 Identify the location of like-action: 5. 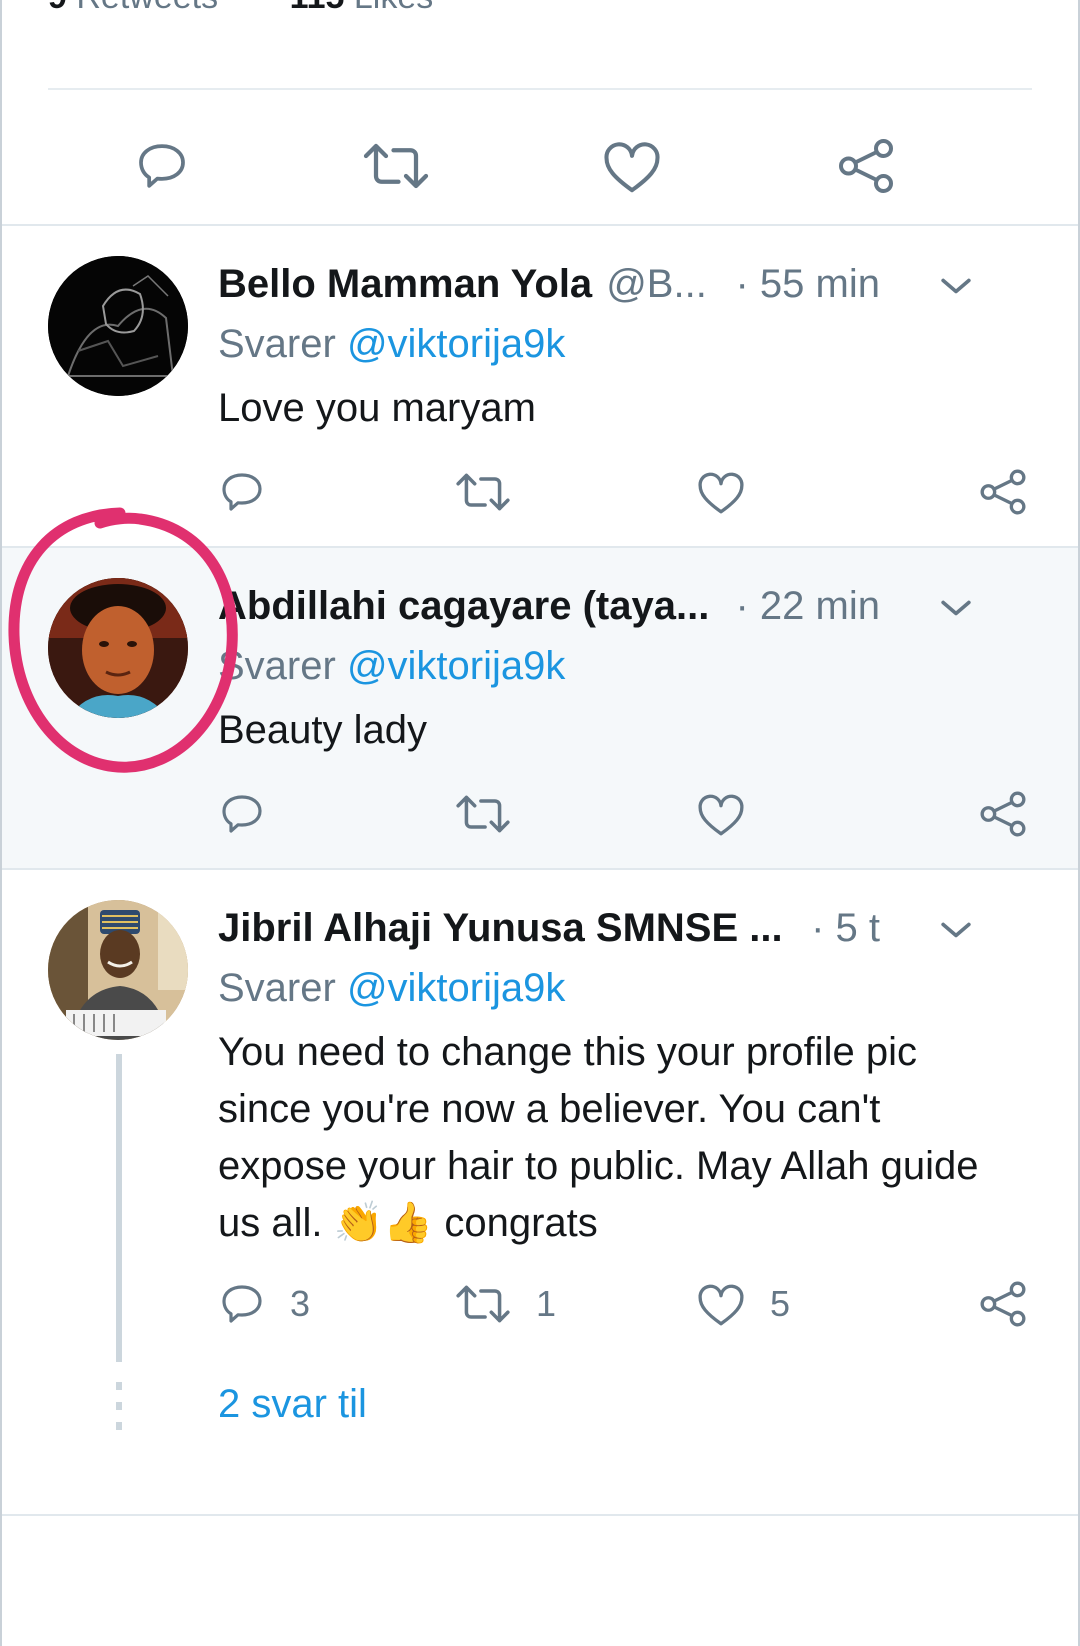
(743, 1304).